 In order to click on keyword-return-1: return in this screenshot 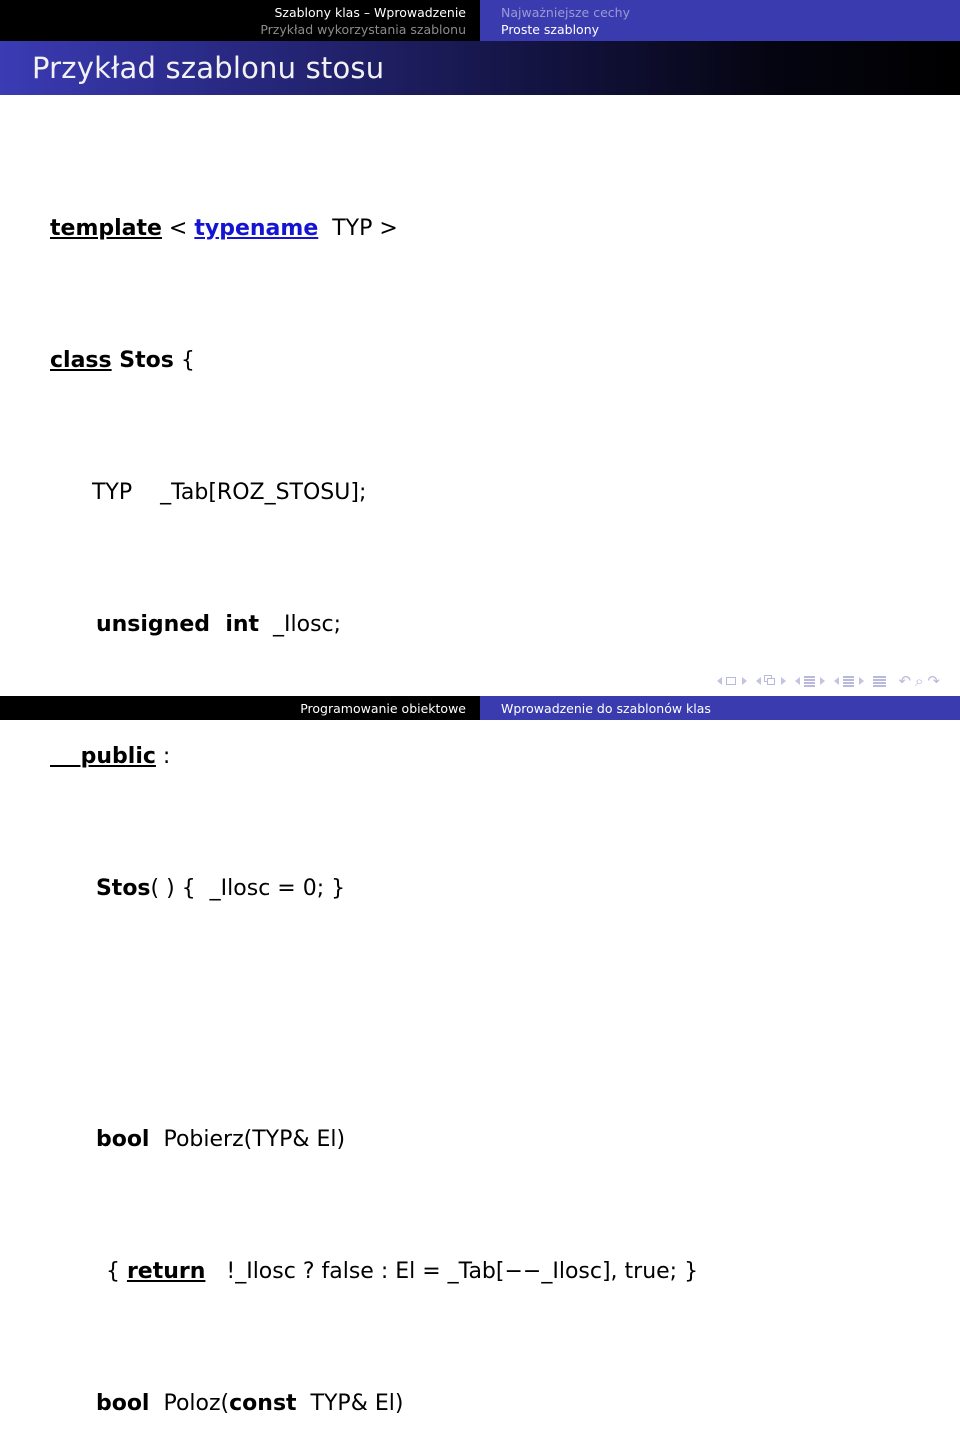, I will do `click(166, 1271)`.